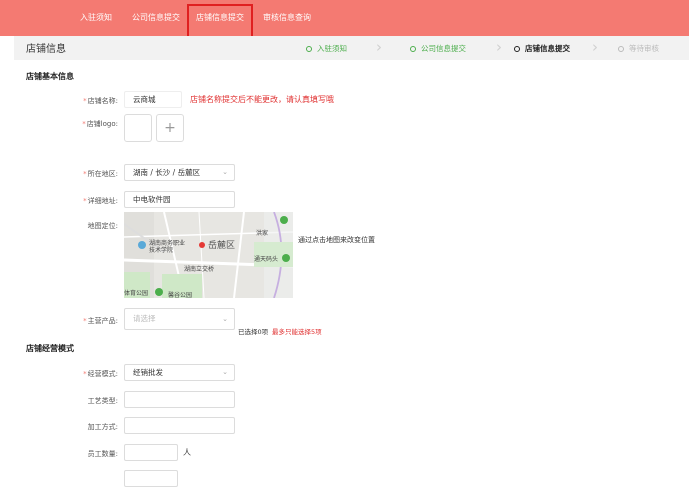 The width and height of the screenshot is (689, 487). I want to click on process-method-label: 加工方式:, so click(102, 427).